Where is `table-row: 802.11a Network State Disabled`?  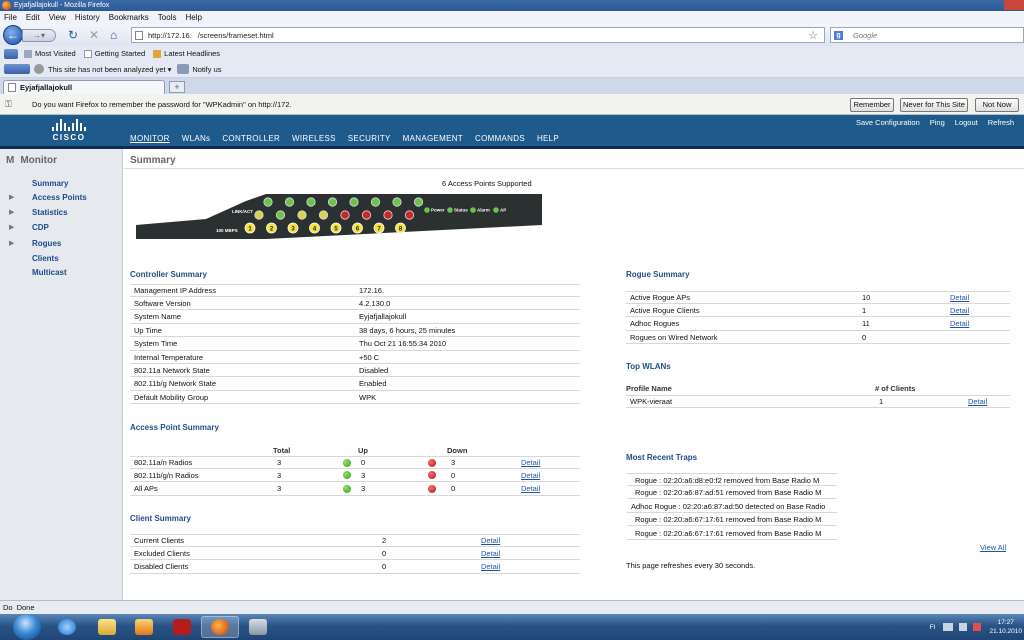 table-row: 802.11a Network State Disabled is located at coordinates (355, 371).